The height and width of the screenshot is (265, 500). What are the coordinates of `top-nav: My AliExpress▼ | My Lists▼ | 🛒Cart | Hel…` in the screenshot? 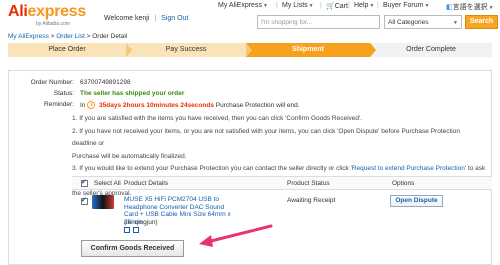 It's located at (358, 8).